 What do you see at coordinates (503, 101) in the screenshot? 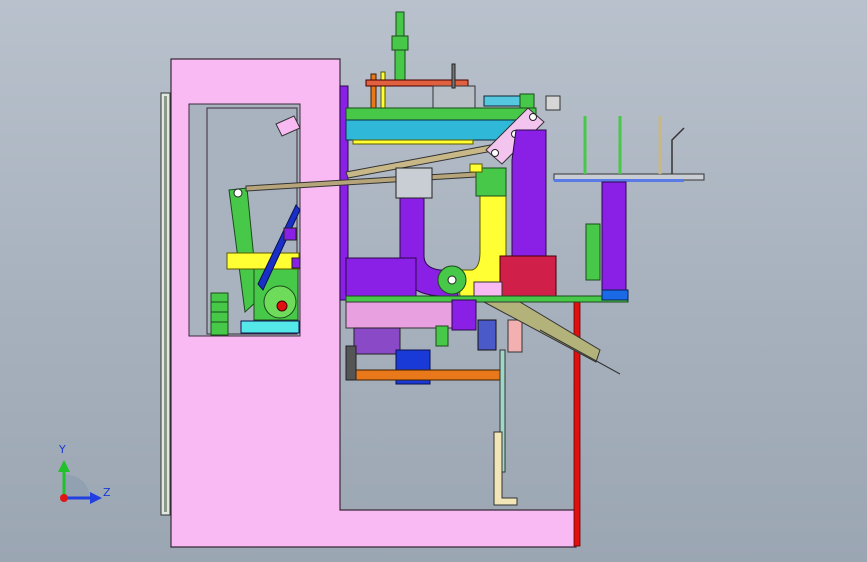
I see `top-right-cylinder` at bounding box center [503, 101].